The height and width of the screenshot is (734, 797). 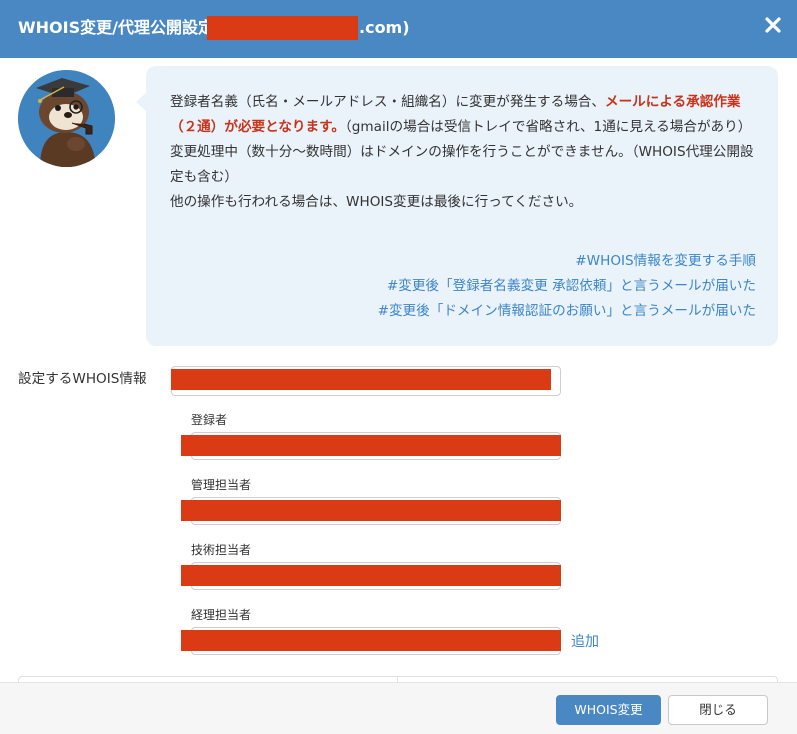 What do you see at coordinates (221, 615) in the screenshot?
I see `billing-contact-label: 経理担当者` at bounding box center [221, 615].